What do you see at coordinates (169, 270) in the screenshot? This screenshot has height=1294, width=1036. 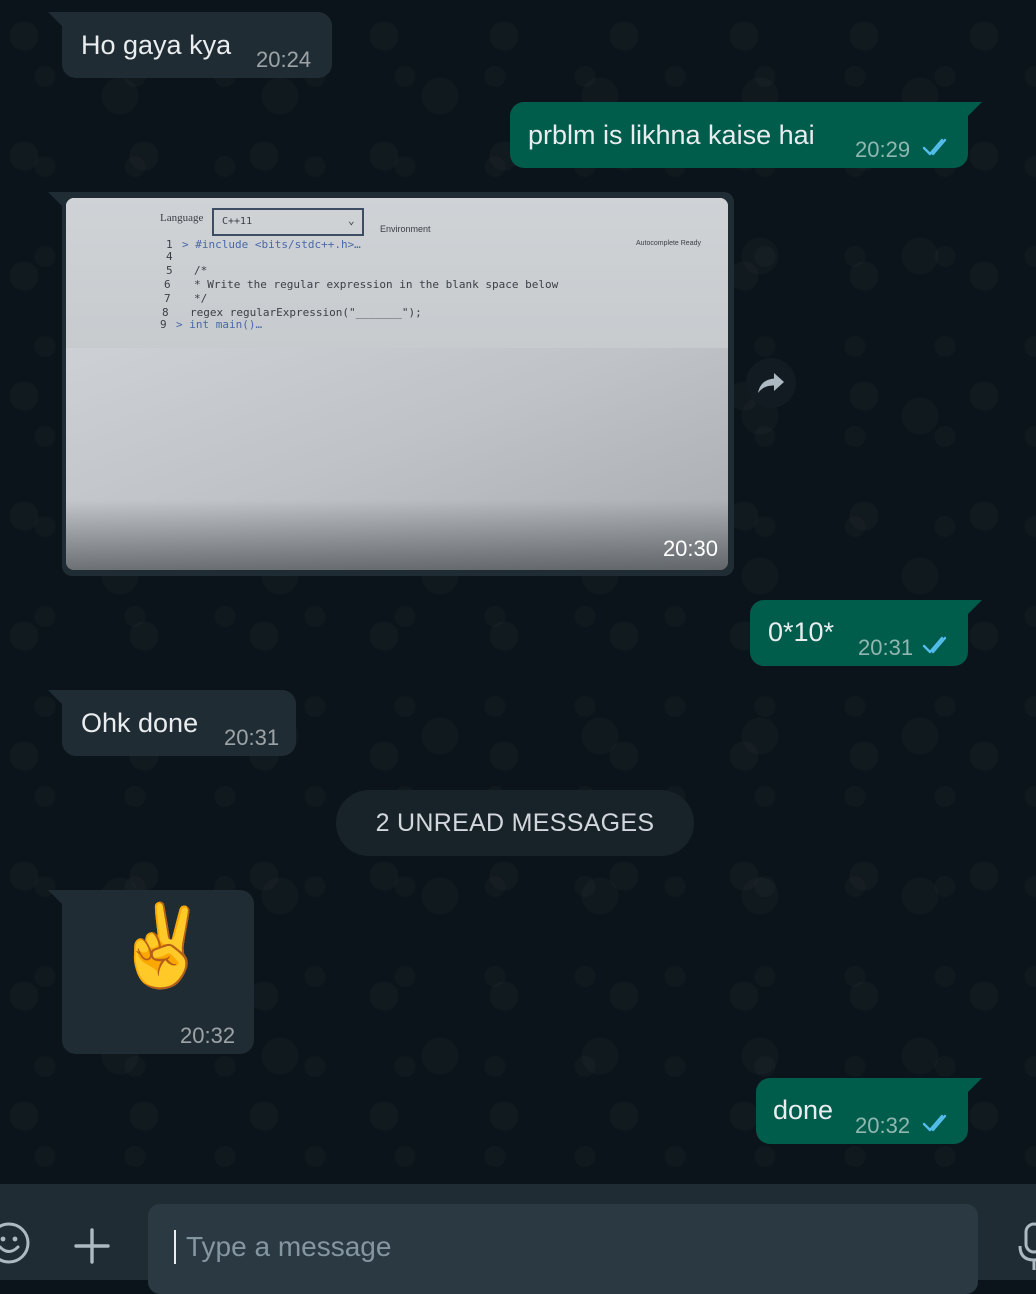 I see `photo-line-number: 5` at bounding box center [169, 270].